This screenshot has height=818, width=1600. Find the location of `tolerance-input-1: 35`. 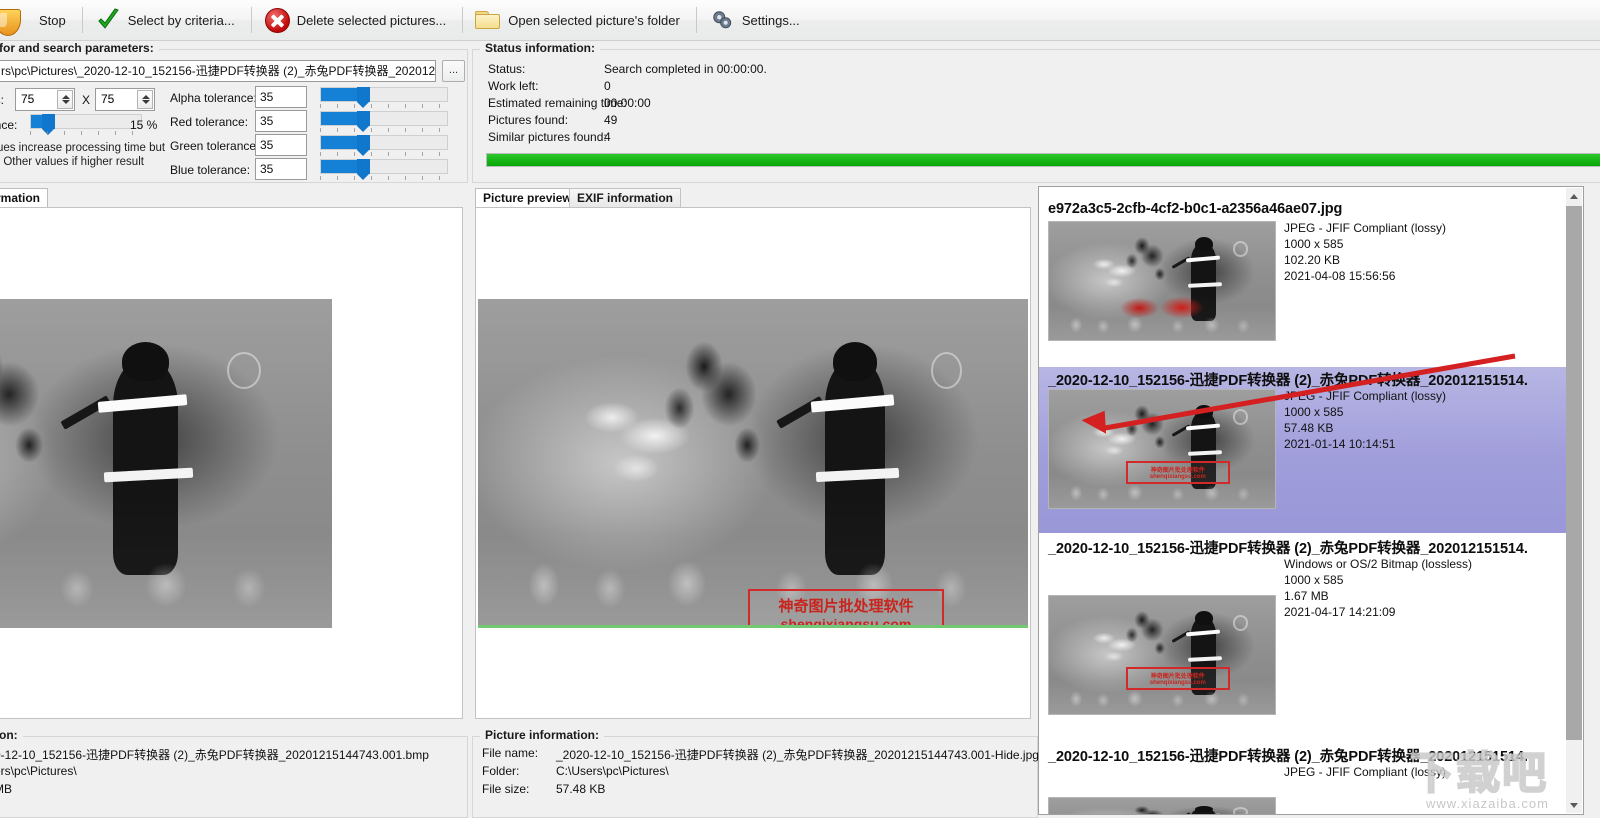

tolerance-input-1: 35 is located at coordinates (281, 121).